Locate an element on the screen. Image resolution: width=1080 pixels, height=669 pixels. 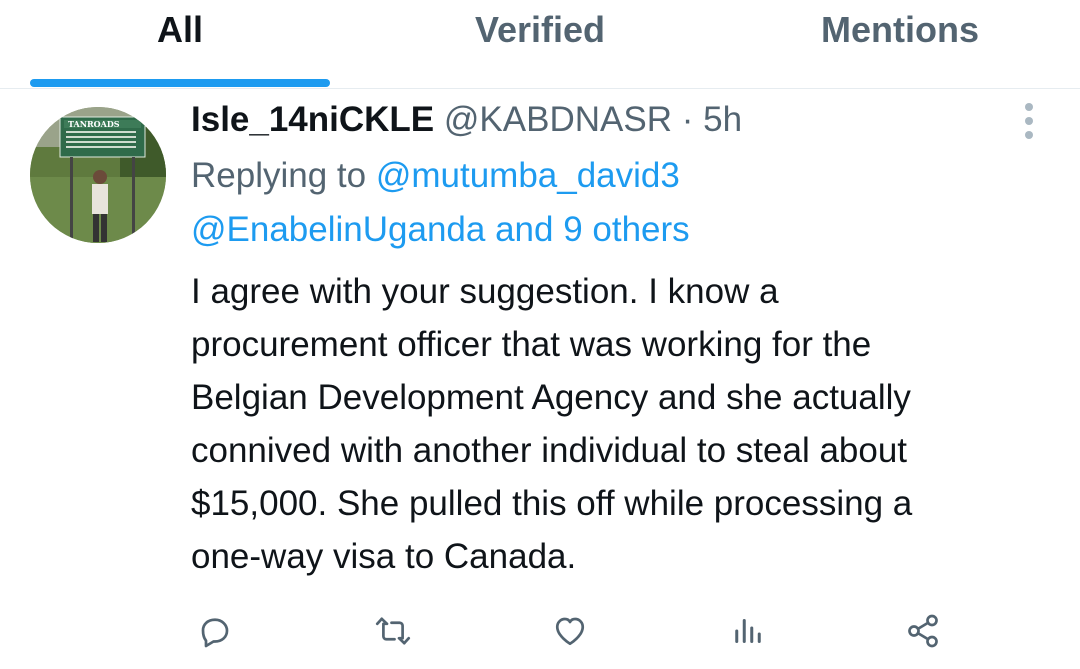
share-icon is located at coordinates (923, 631).